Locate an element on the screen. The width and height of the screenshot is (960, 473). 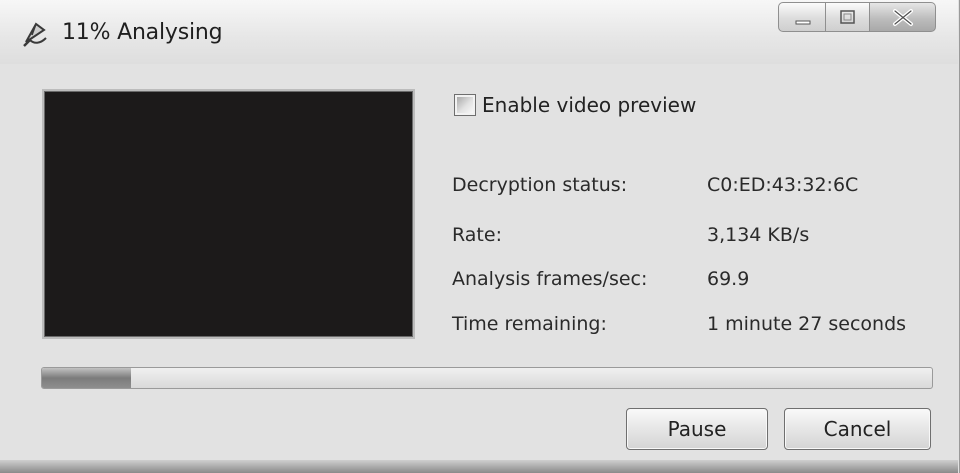
rate-label: Rate: is located at coordinates (477, 235).